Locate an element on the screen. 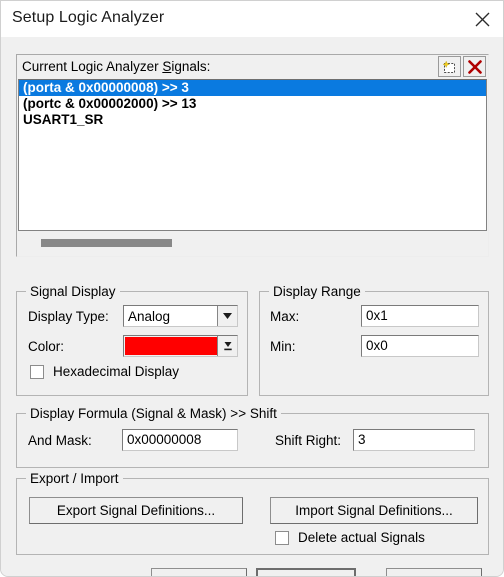  color-picker is located at coordinates (180, 346).